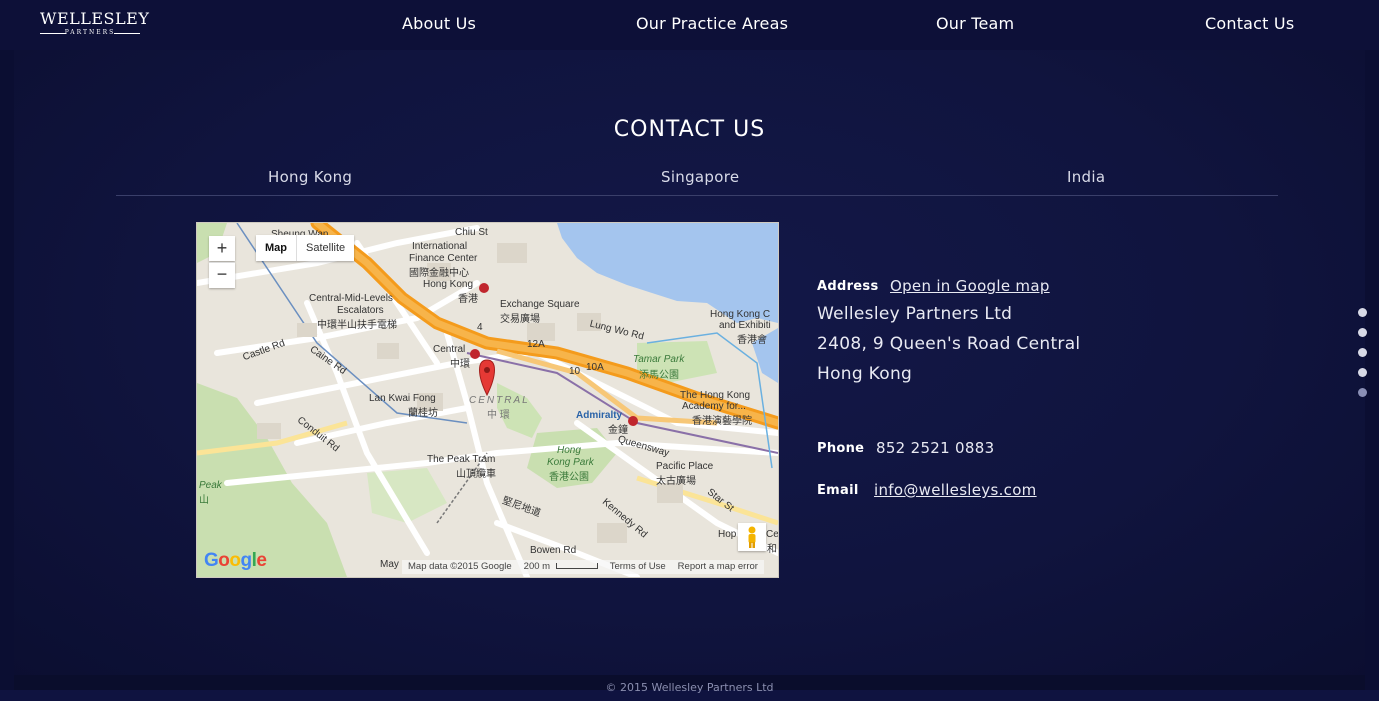  Describe the element at coordinates (351, 298) in the screenshot. I see `map-label-midlevels: Central-Mid-Levels` at that location.